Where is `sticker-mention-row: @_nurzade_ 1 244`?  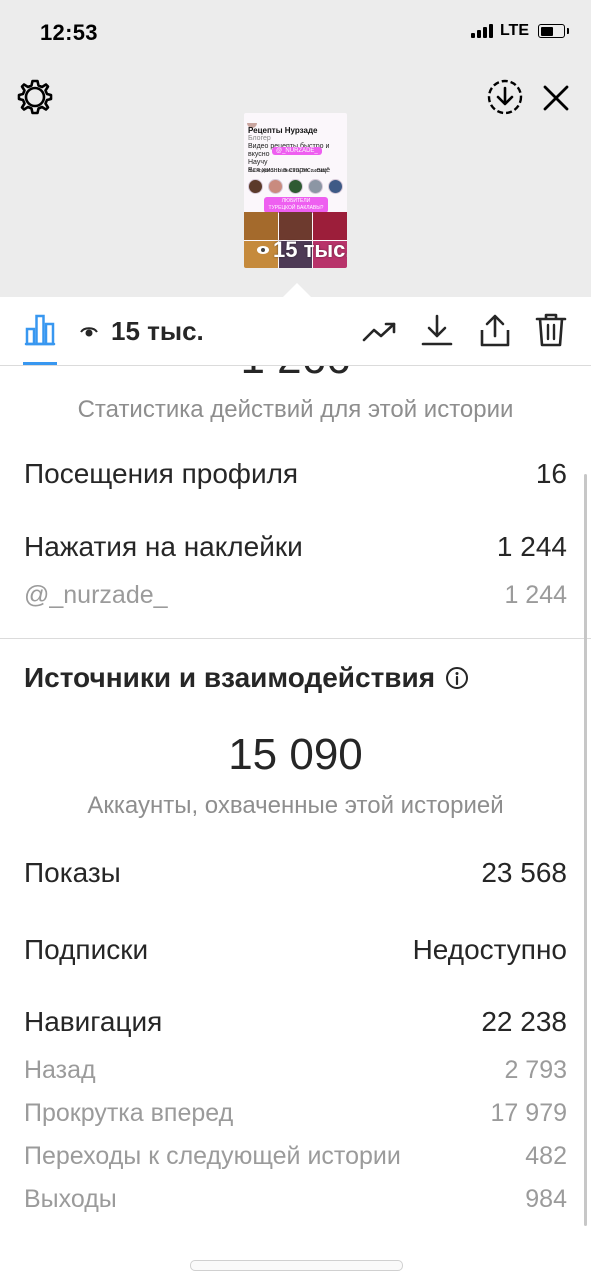 sticker-mention-row: @_nurzade_ 1 244 is located at coordinates (295, 595).